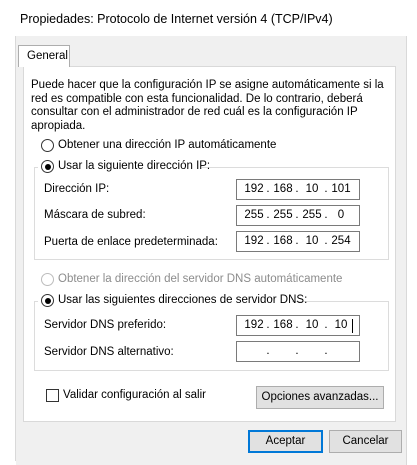  Describe the element at coordinates (134, 166) in the screenshot. I see `ip-manual-label: Usar la siguiente dirección IP:` at that location.